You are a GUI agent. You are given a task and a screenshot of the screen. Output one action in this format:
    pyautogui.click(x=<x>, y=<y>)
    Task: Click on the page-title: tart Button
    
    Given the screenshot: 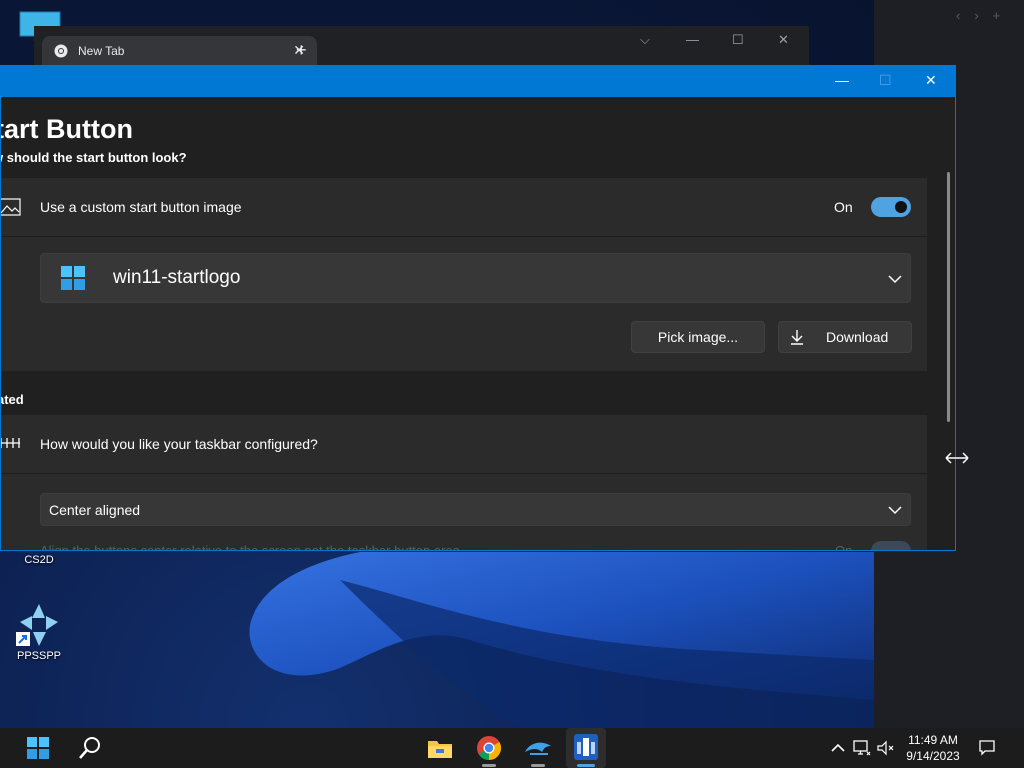 What is the action you would take?
    pyautogui.click(x=66, y=129)
    